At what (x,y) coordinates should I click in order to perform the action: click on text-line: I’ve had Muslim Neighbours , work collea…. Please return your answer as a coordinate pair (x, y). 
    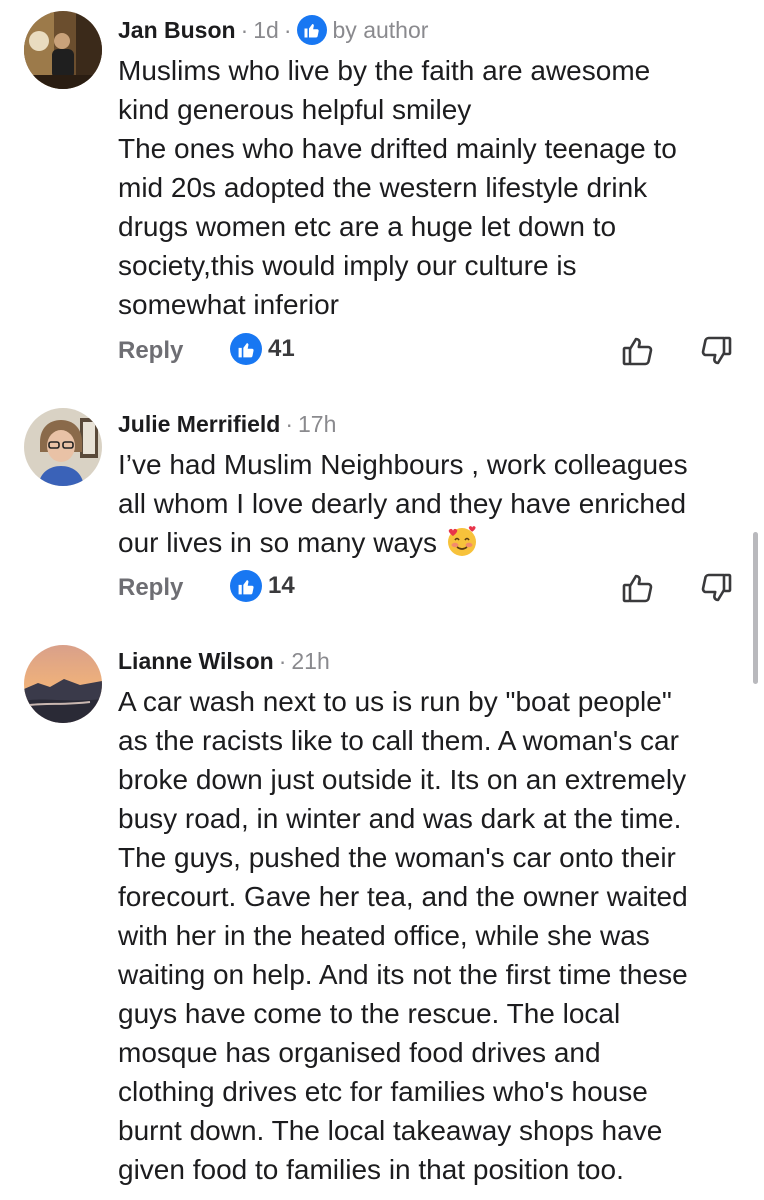
    Looking at the image, I should click on (403, 464).